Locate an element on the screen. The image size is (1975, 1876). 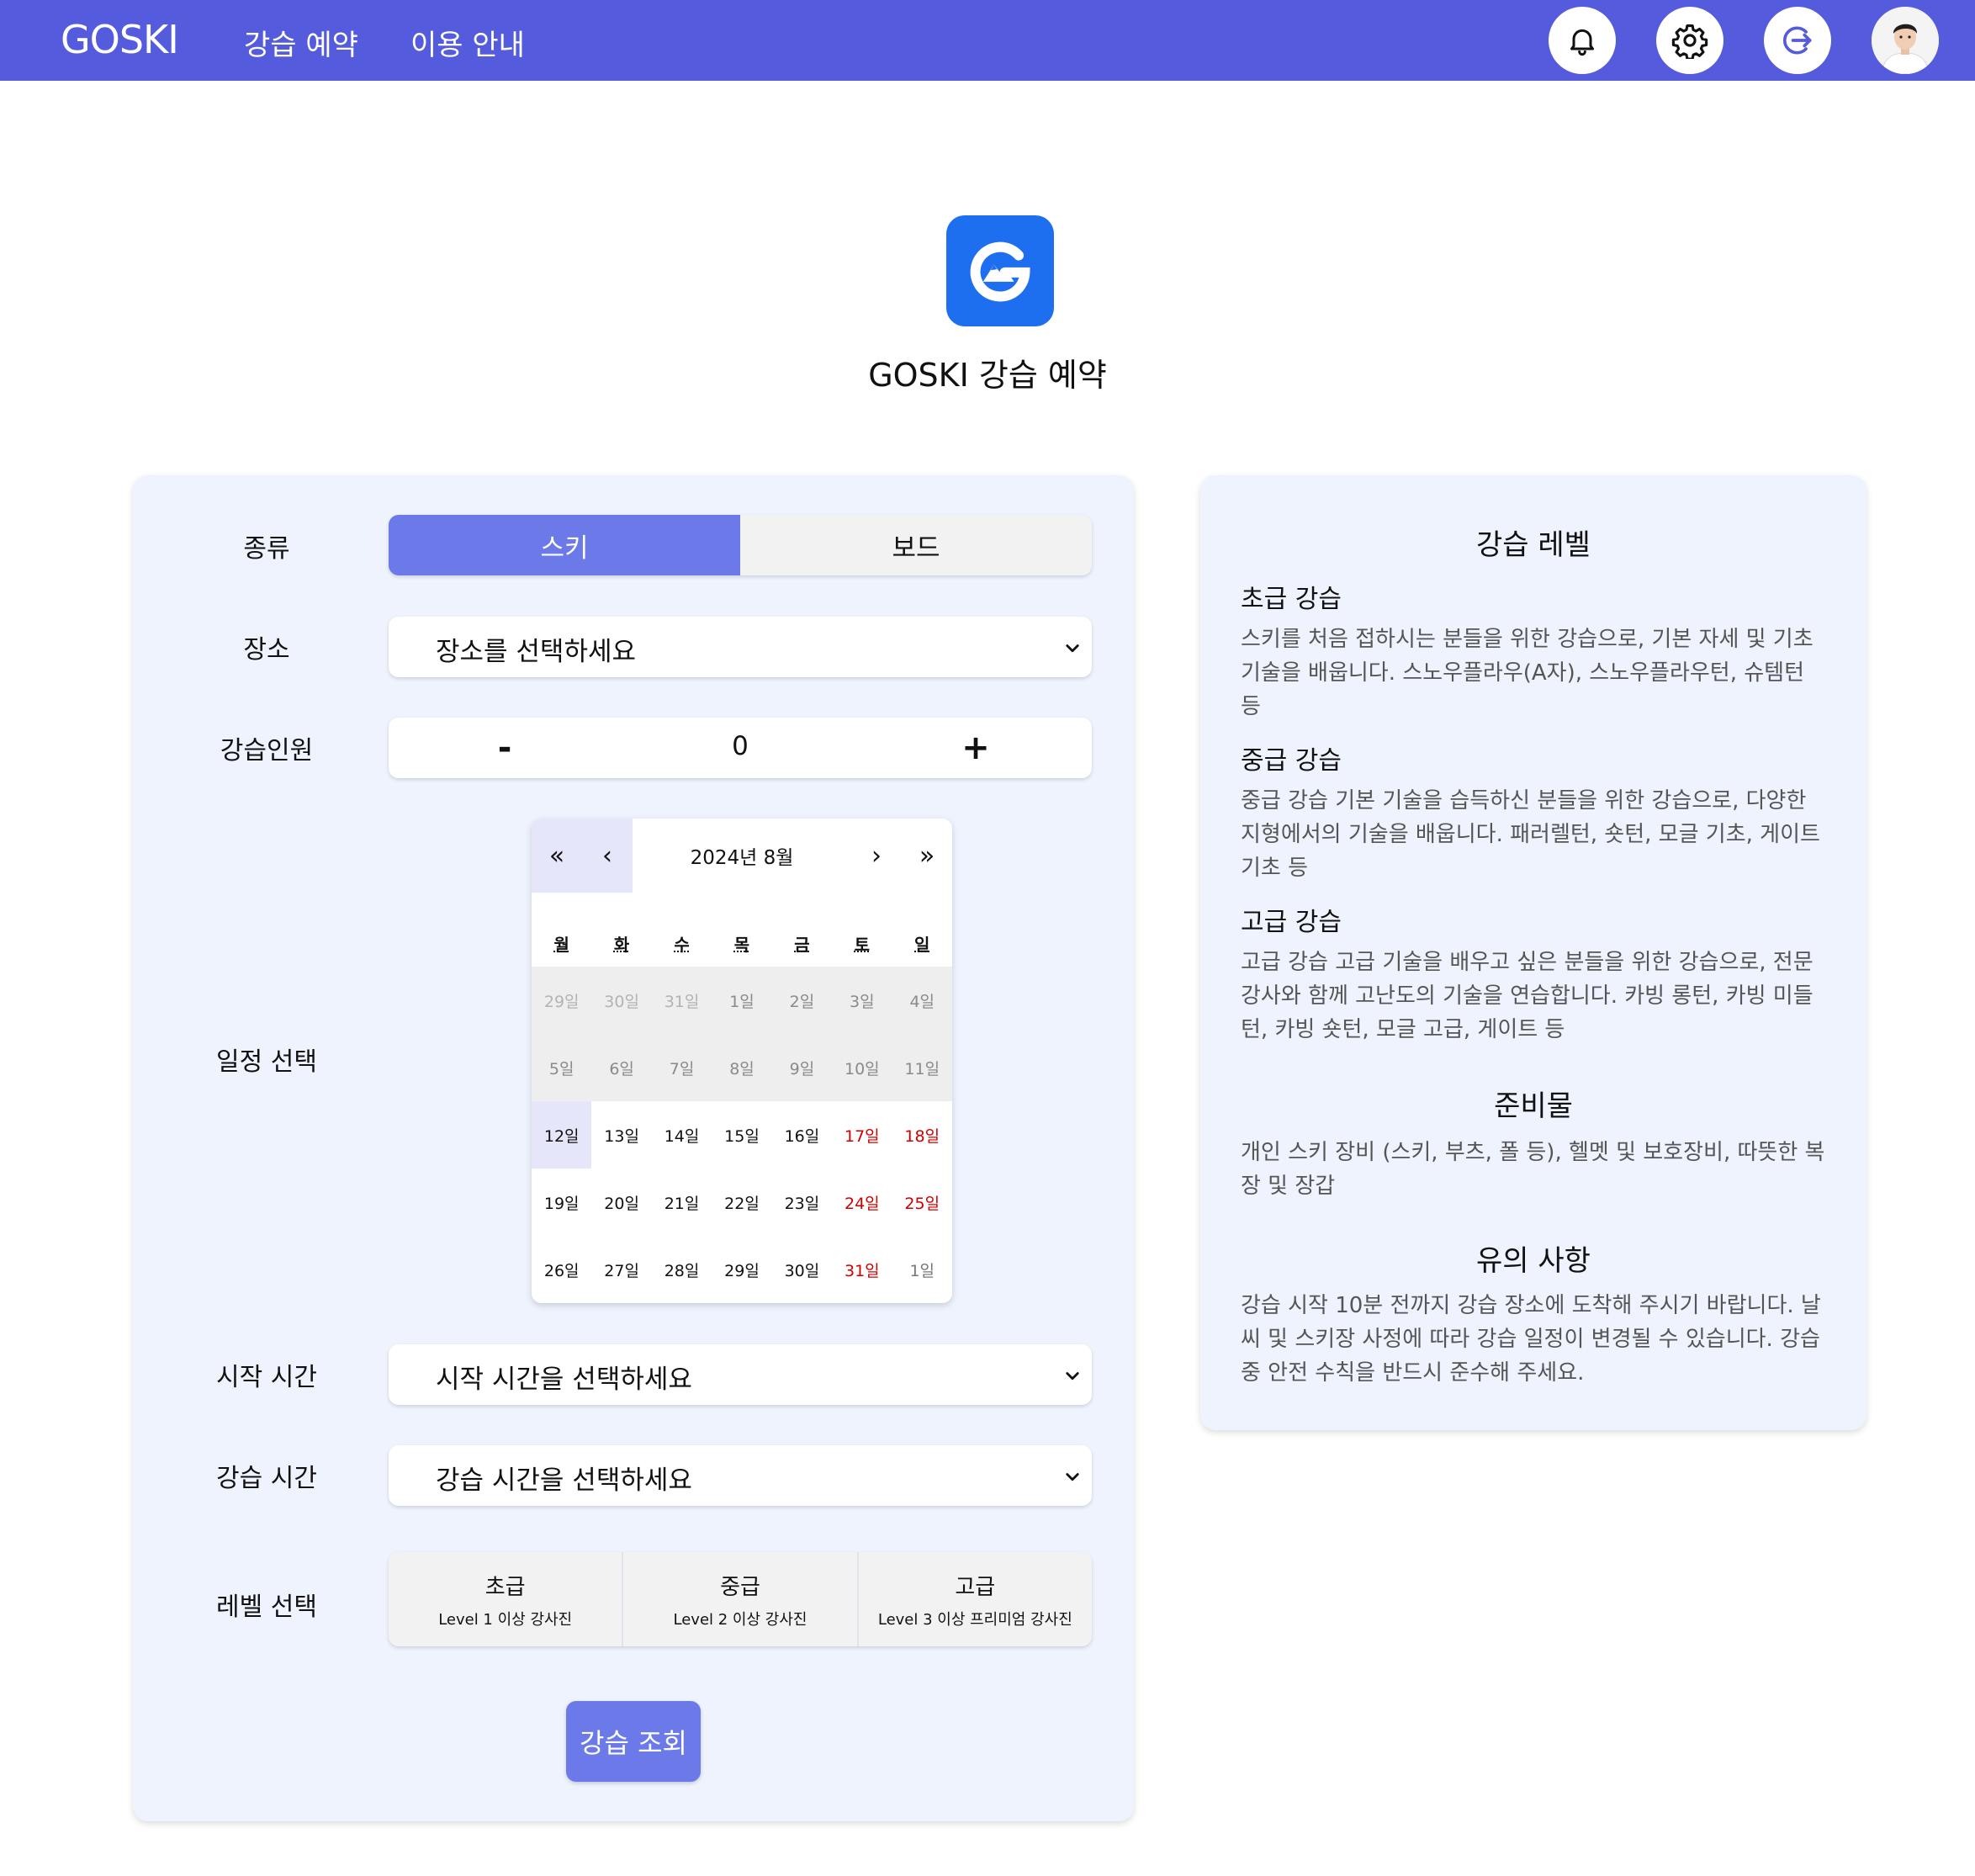
type-label: 종류 is located at coordinates (266, 549).